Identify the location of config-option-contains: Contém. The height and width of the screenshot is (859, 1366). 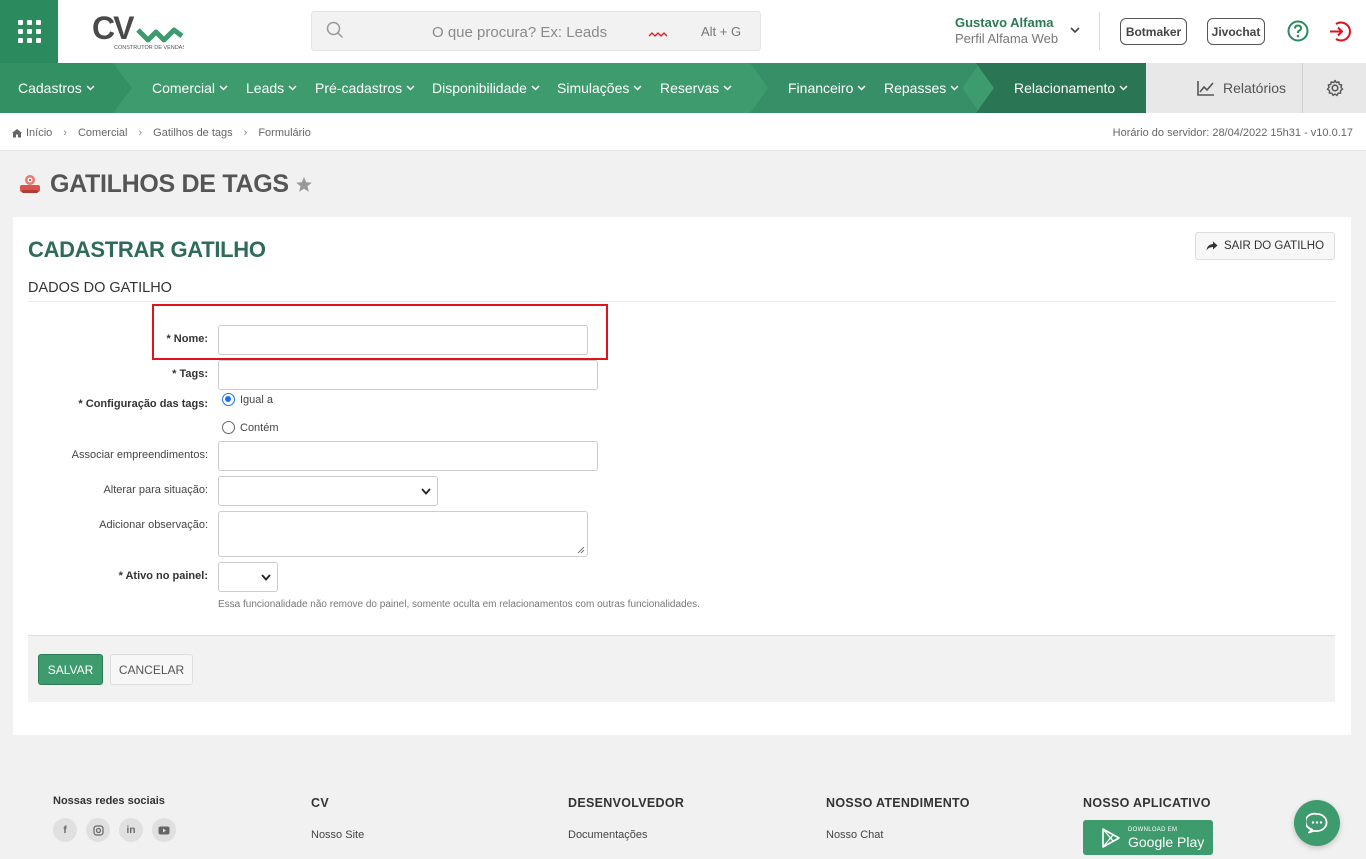
(250, 427).